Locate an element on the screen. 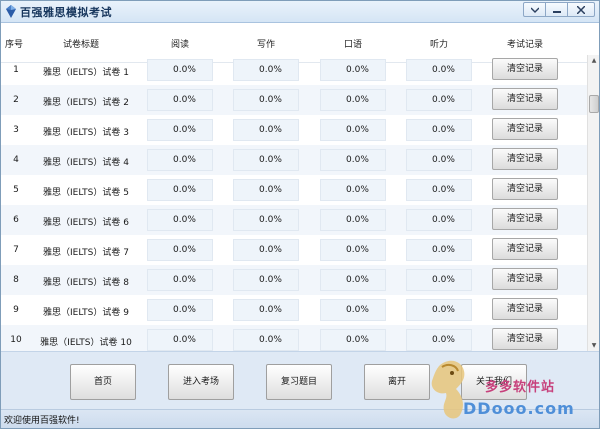 This screenshot has height=429, width=600. close-icon is located at coordinates (581, 9).